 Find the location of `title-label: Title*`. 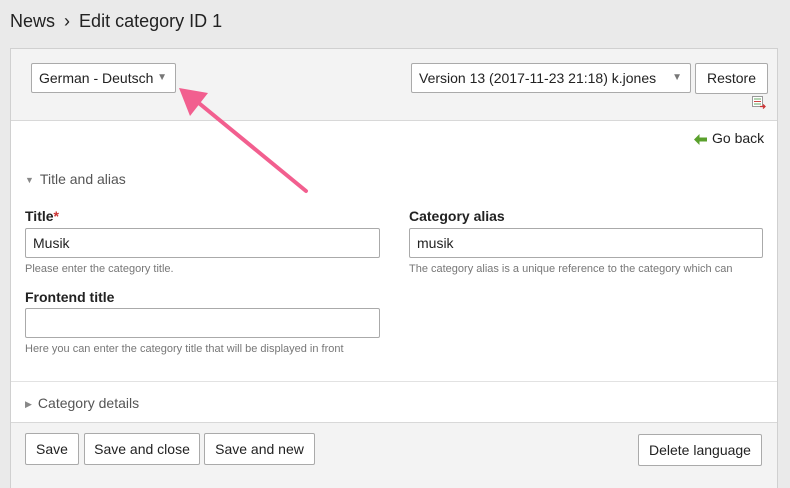

title-label: Title* is located at coordinates (42, 216).